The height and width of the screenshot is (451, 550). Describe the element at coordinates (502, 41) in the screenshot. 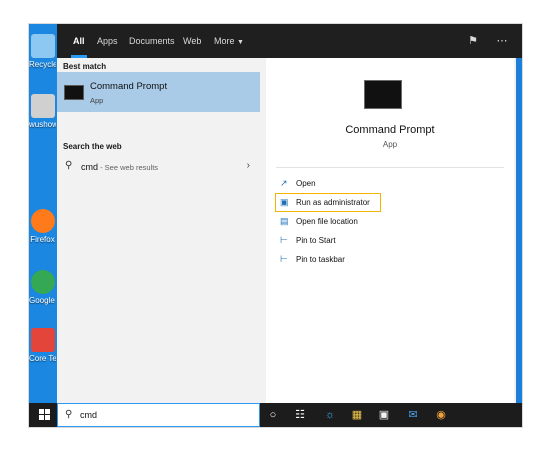

I see `more-options-icon: ⋯` at that location.